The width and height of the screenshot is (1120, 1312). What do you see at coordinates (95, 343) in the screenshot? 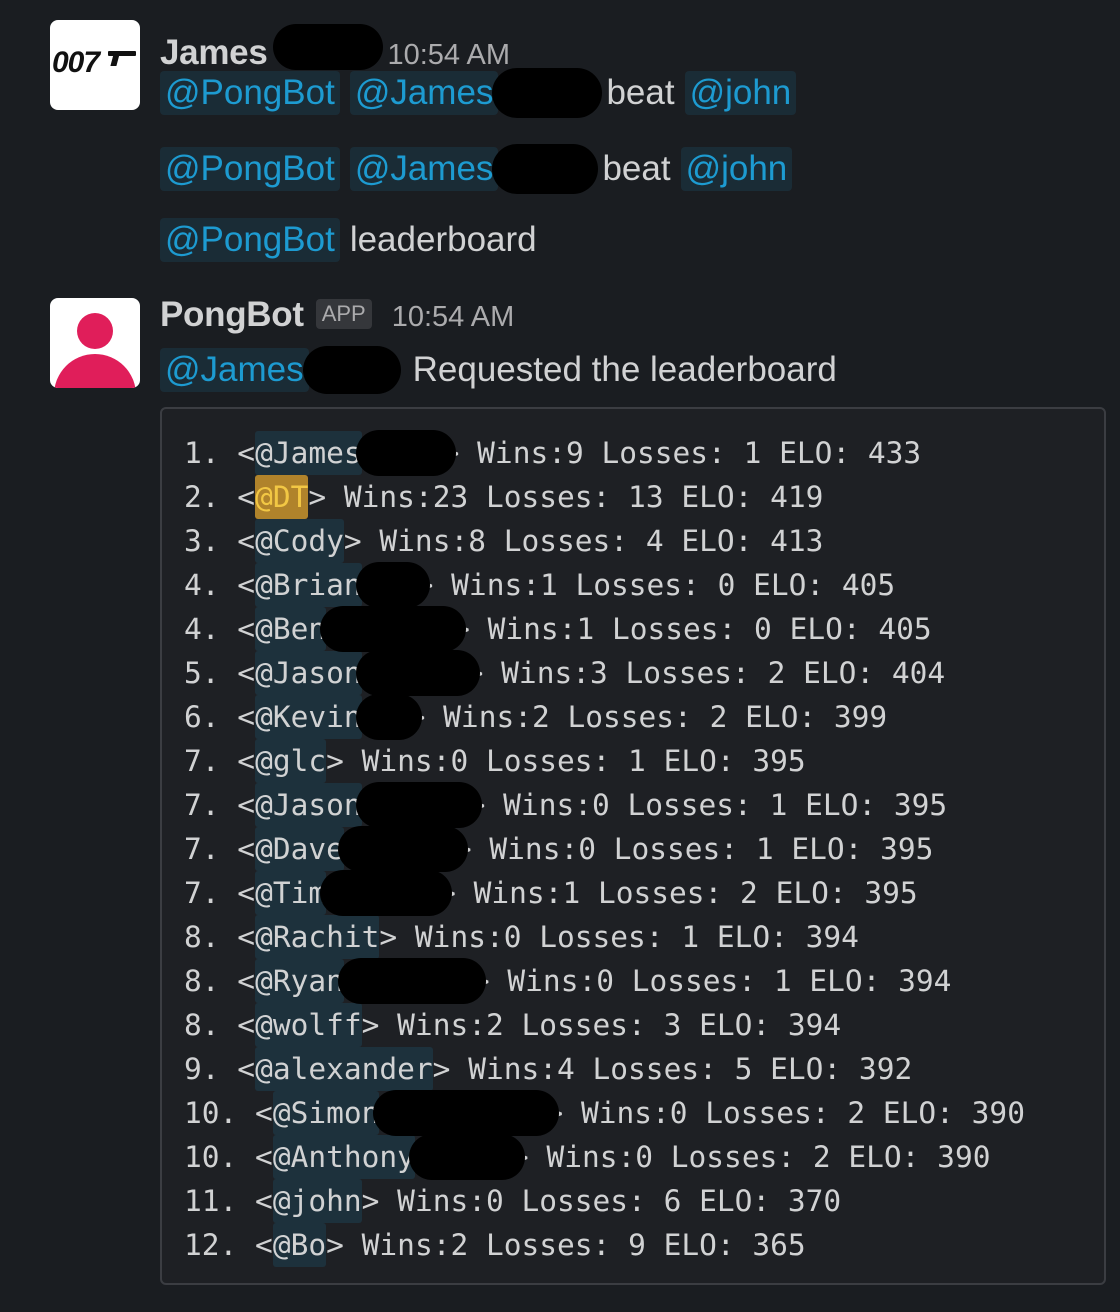
I see `user-silhouette-icon` at bounding box center [95, 343].